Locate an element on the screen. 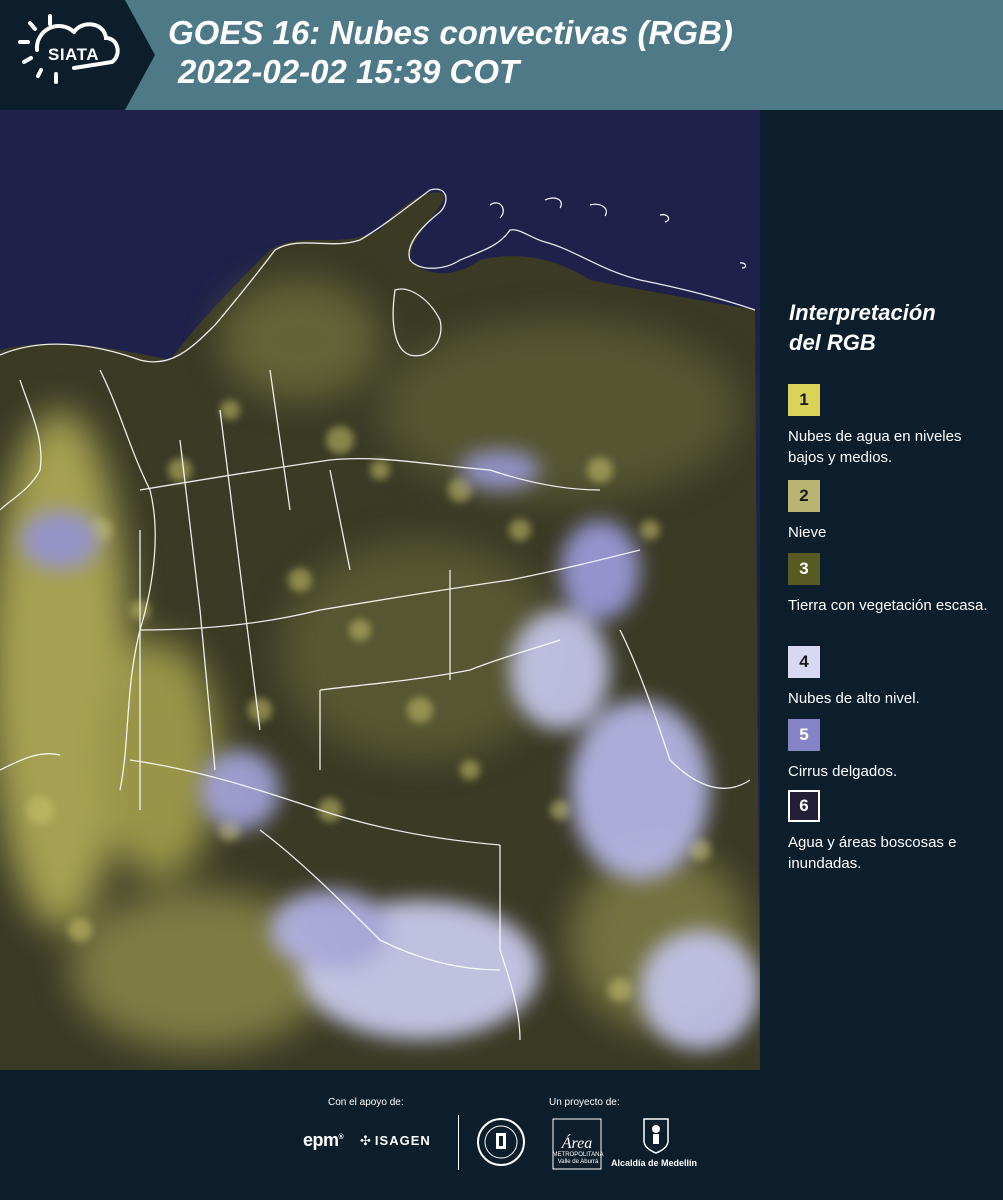  legend-label: Agua y áreas boscosas e inundadas. is located at coordinates (872, 853).